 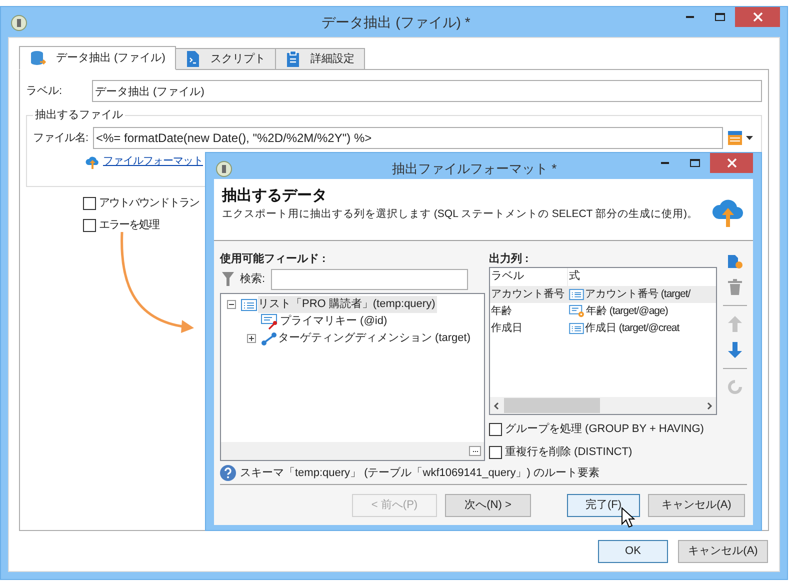 What do you see at coordinates (509, 259) in the screenshot?
I see `section-label: 出力列 :` at bounding box center [509, 259].